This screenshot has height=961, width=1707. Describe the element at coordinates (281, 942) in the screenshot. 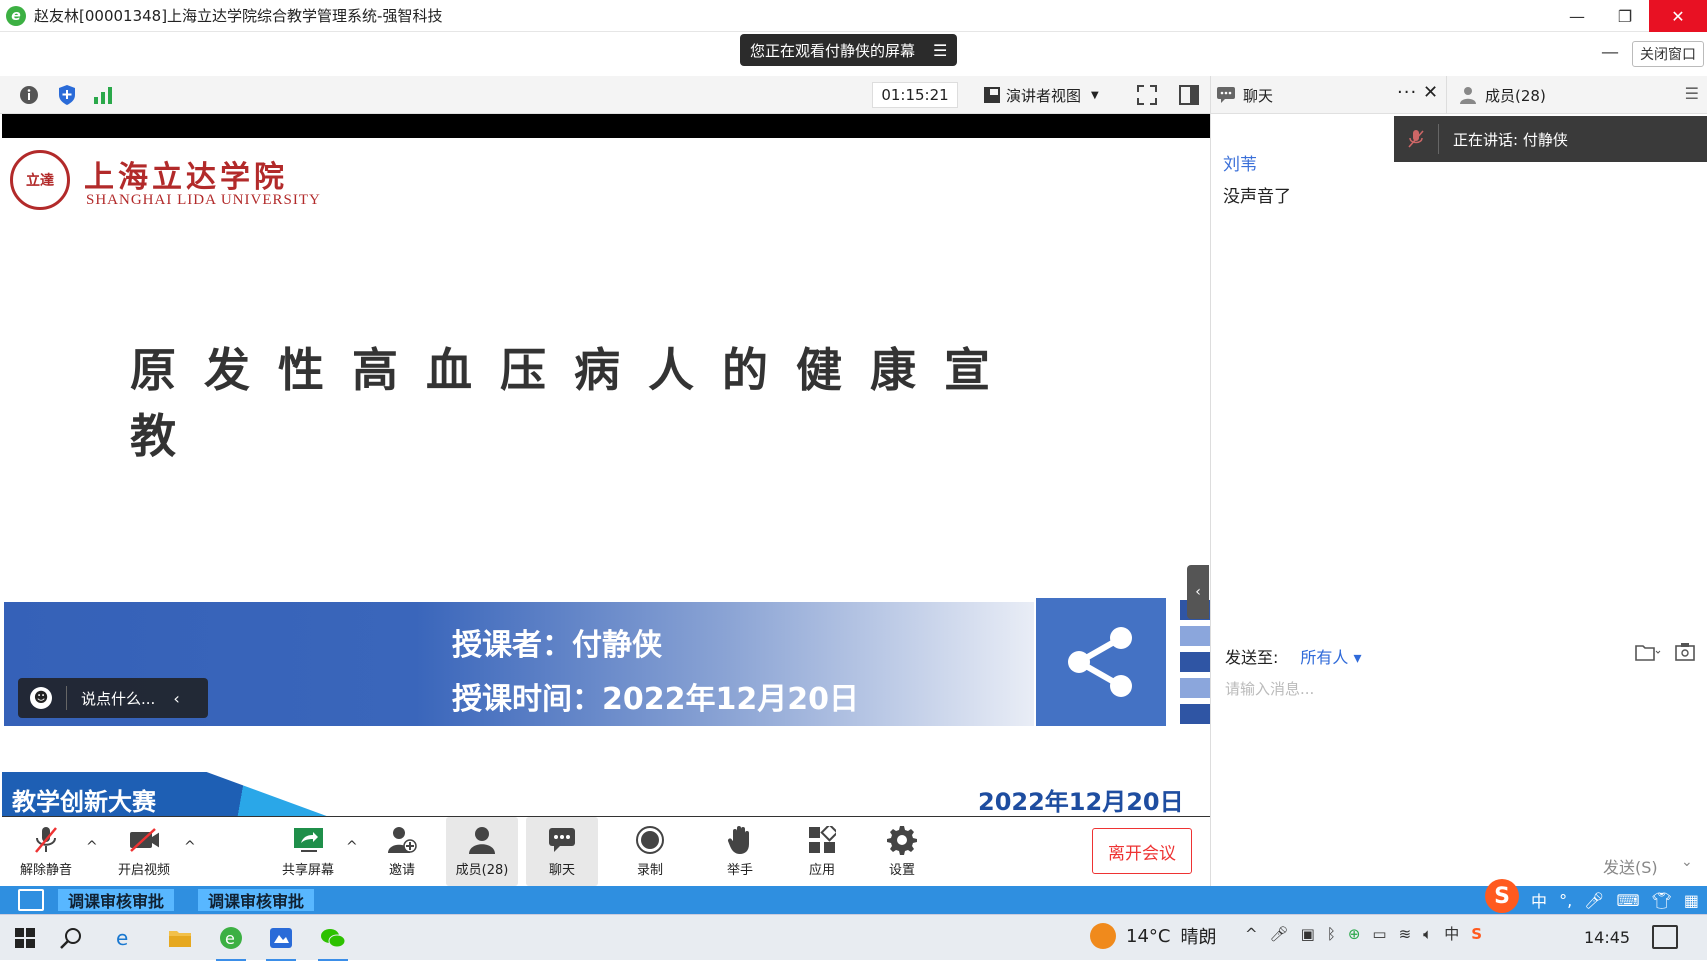

I see `meeting-app-icon` at that location.